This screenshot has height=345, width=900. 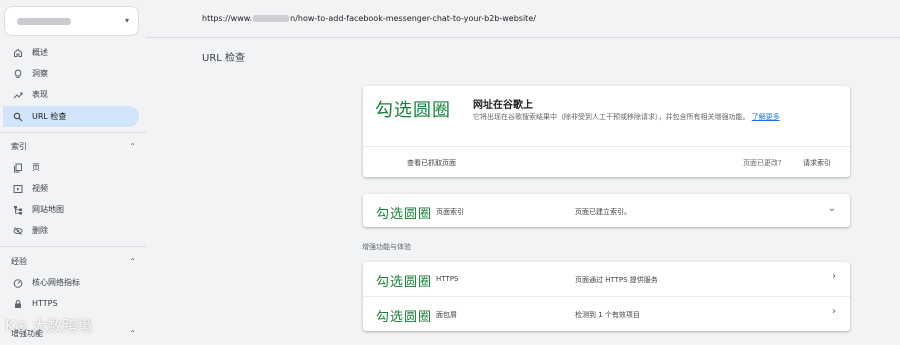 What do you see at coordinates (36, 167) in the screenshot?
I see `sidebar-item-label: 页` at bounding box center [36, 167].